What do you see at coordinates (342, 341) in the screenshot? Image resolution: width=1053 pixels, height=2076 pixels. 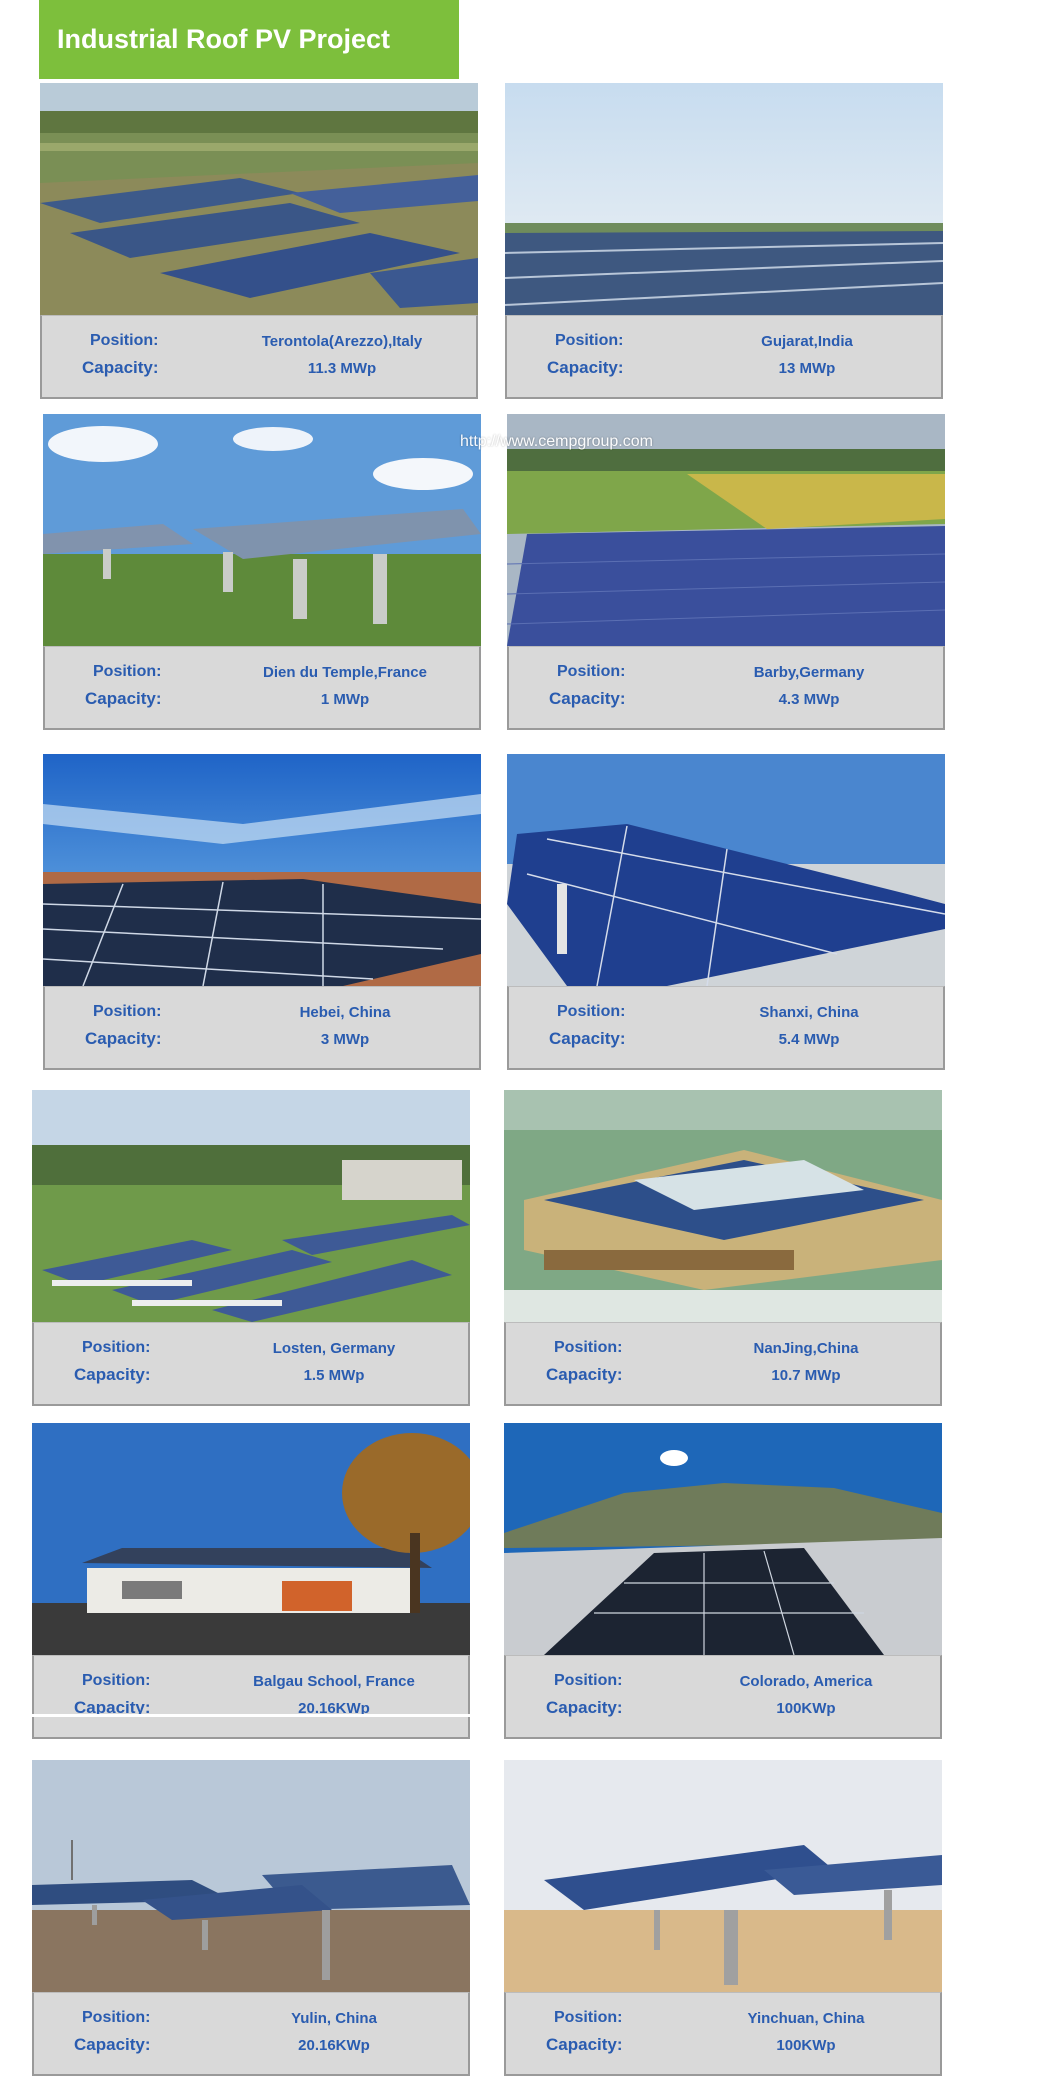 I see `position-value: Terontola(Arezzo),Italy` at bounding box center [342, 341].